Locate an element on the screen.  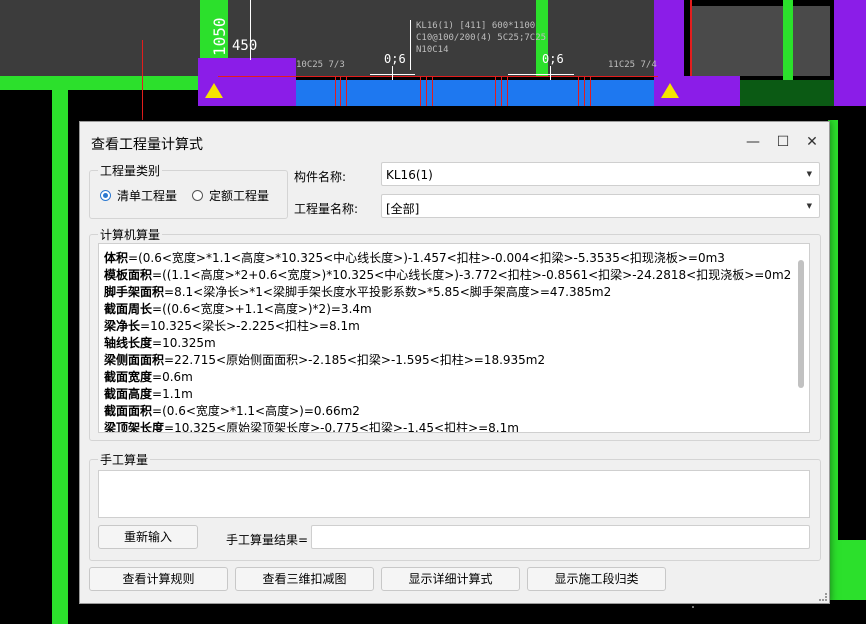
manual-result-label: 手工算量结果= is located at coordinates (267, 540).